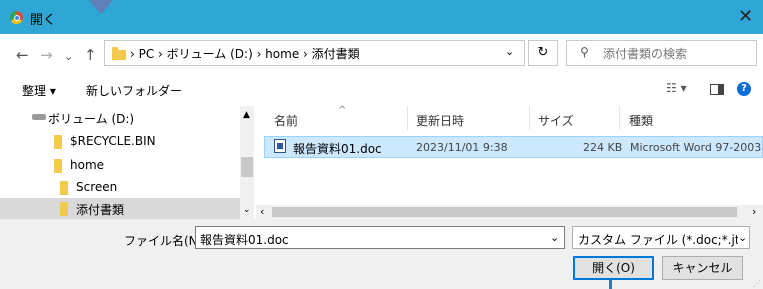 Image resolution: width=763 pixels, height=289 pixels. Describe the element at coordinates (509, 51) in the screenshot. I see `address-dropdown-icon: ⌄` at that location.